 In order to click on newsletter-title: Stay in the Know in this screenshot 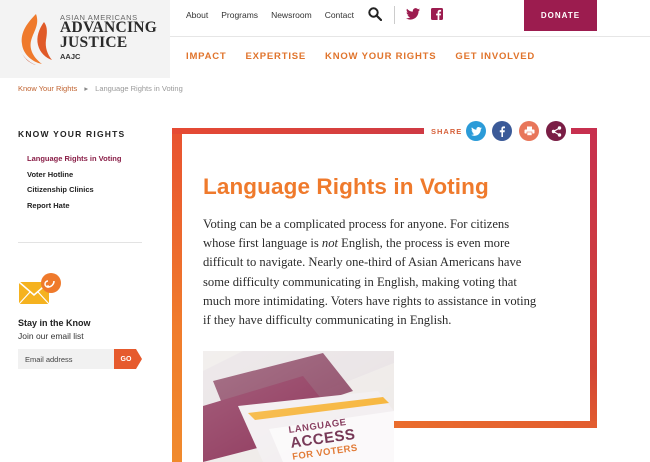, I will do `click(54, 323)`.